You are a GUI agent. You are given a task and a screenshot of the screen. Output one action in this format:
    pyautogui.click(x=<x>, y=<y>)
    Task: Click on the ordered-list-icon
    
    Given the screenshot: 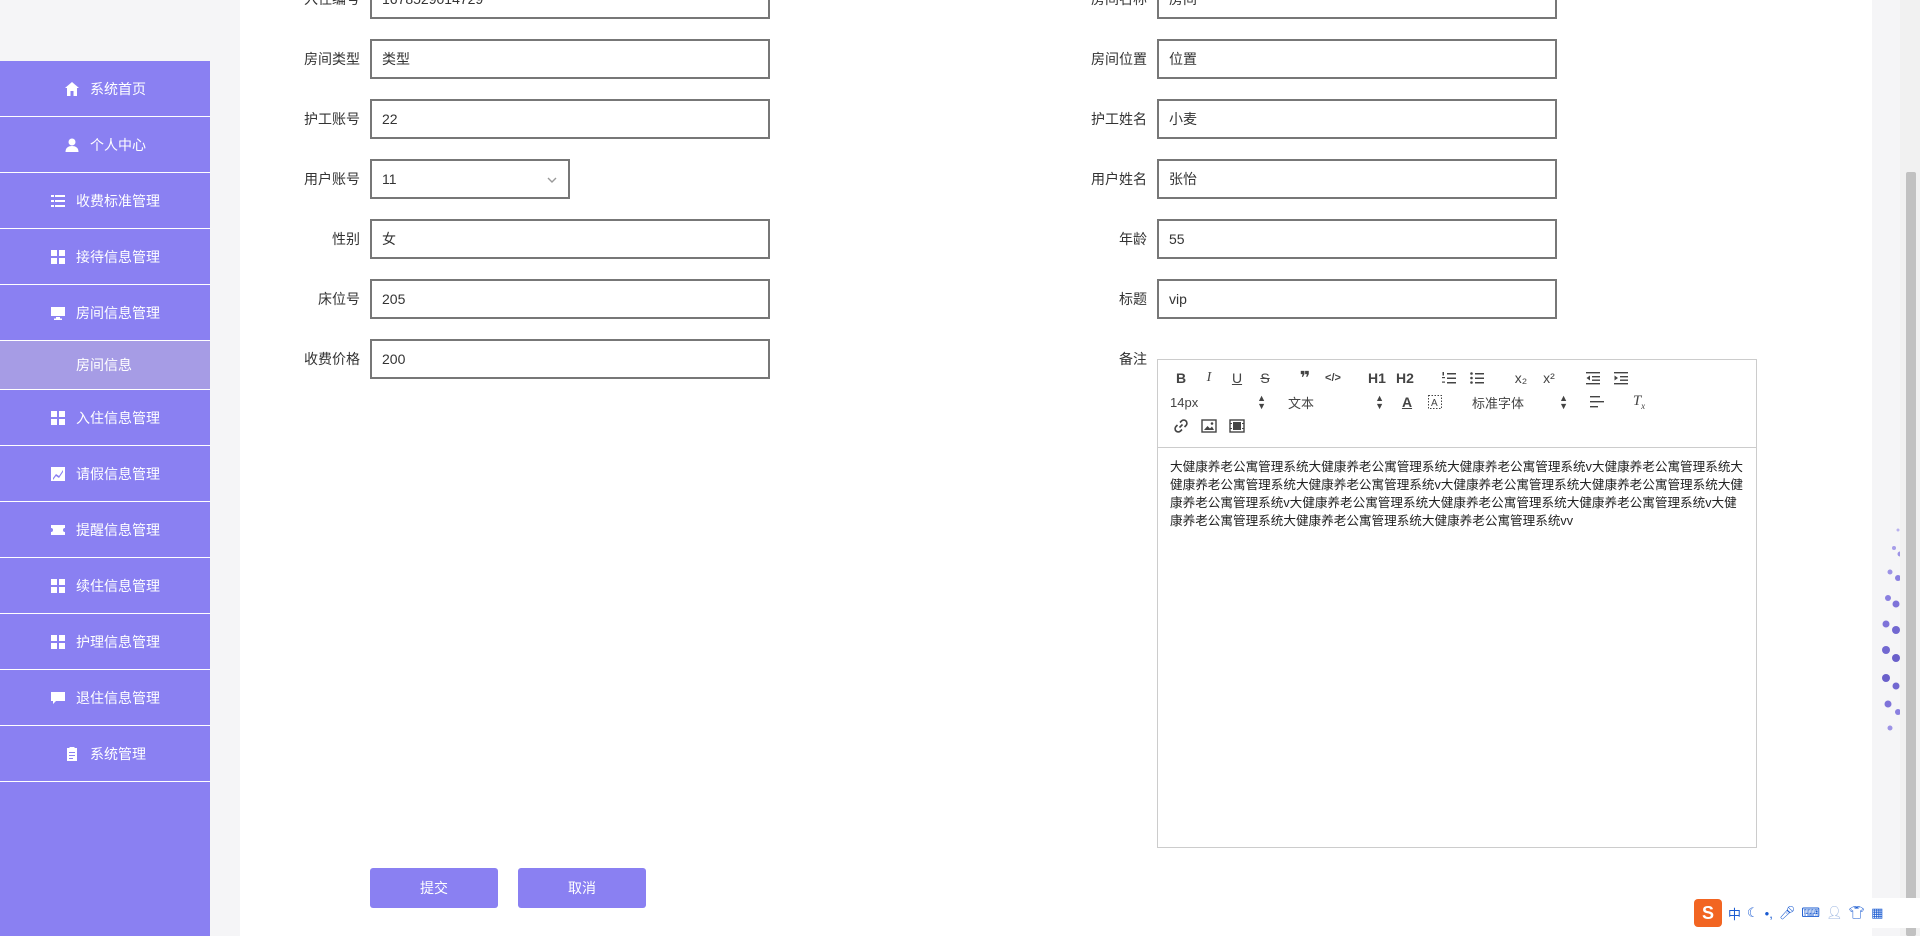 What is the action you would take?
    pyautogui.click(x=1449, y=378)
    